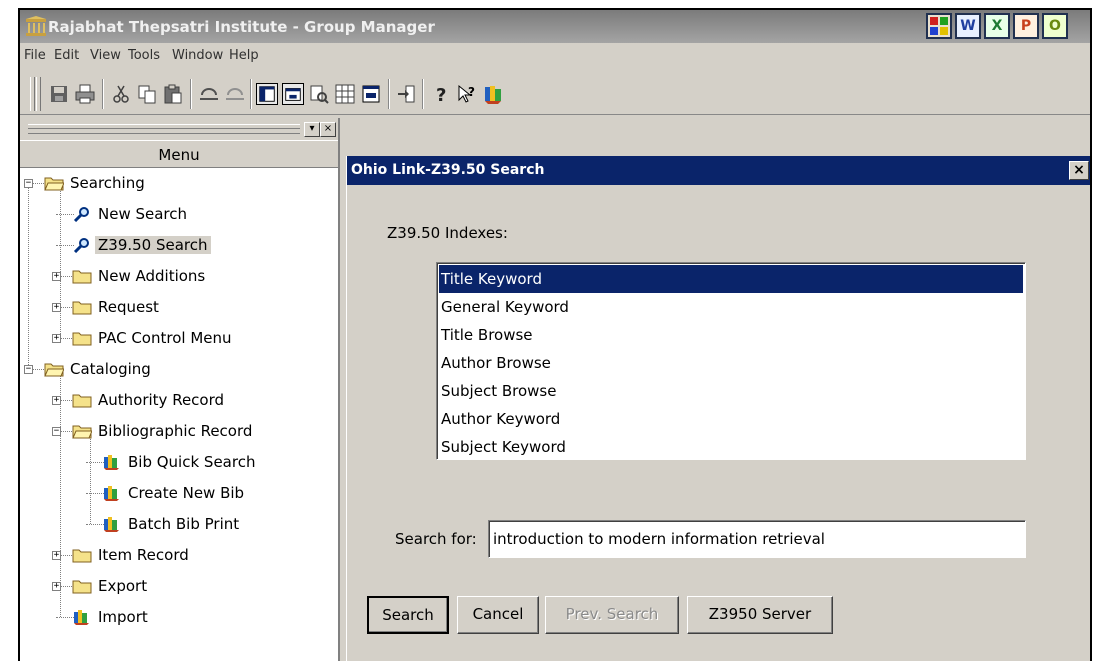 This screenshot has height=661, width=1097. What do you see at coordinates (164, 129) in the screenshot?
I see `panel-grip` at bounding box center [164, 129].